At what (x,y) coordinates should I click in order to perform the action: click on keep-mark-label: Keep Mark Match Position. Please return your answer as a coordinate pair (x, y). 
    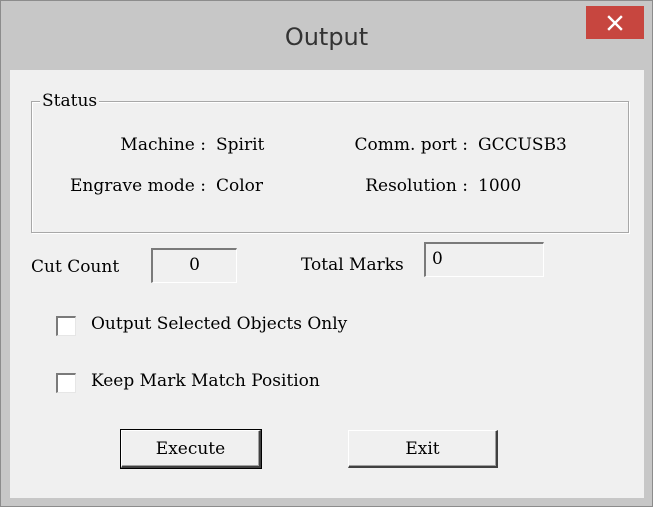
    Looking at the image, I should click on (205, 381).